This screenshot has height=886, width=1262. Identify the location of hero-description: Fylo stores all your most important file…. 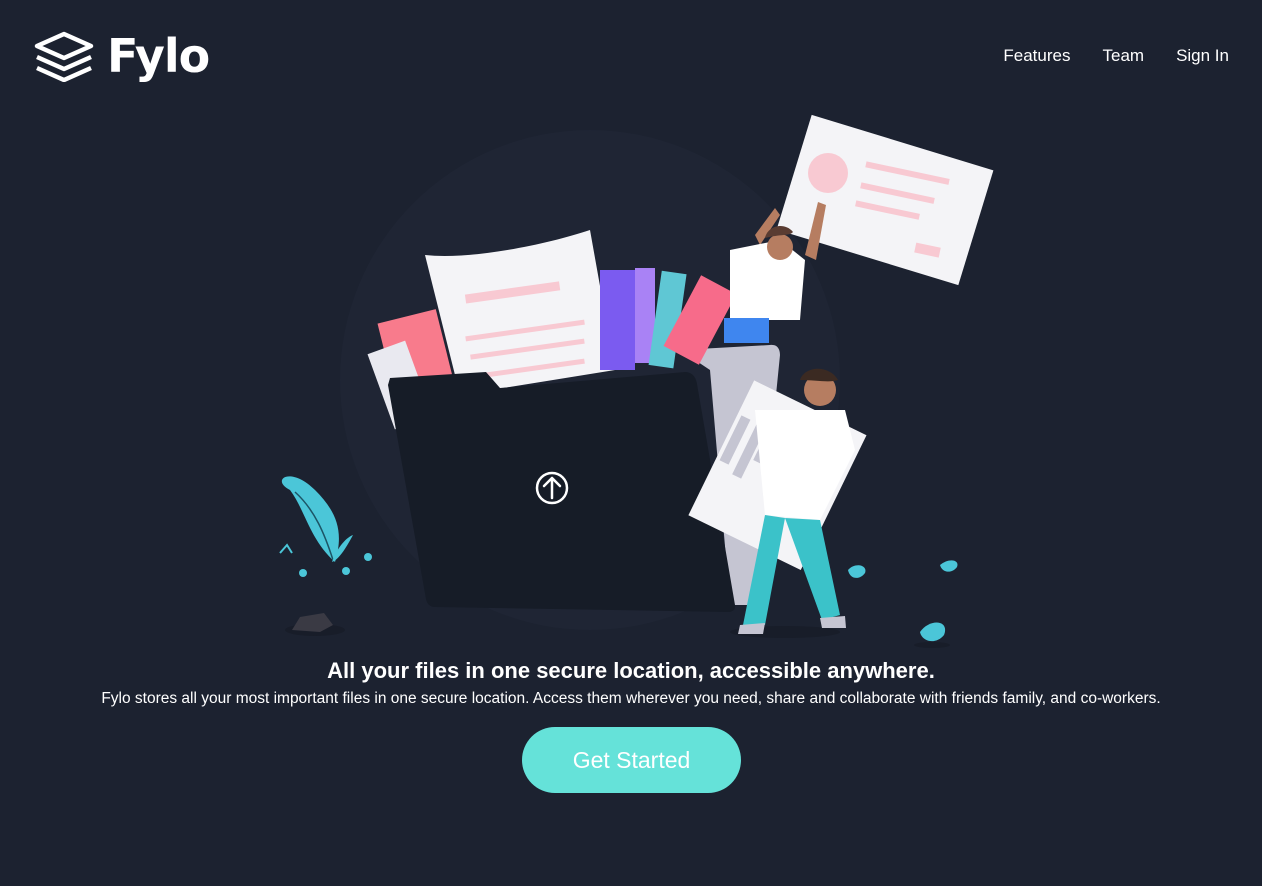
(631, 698).